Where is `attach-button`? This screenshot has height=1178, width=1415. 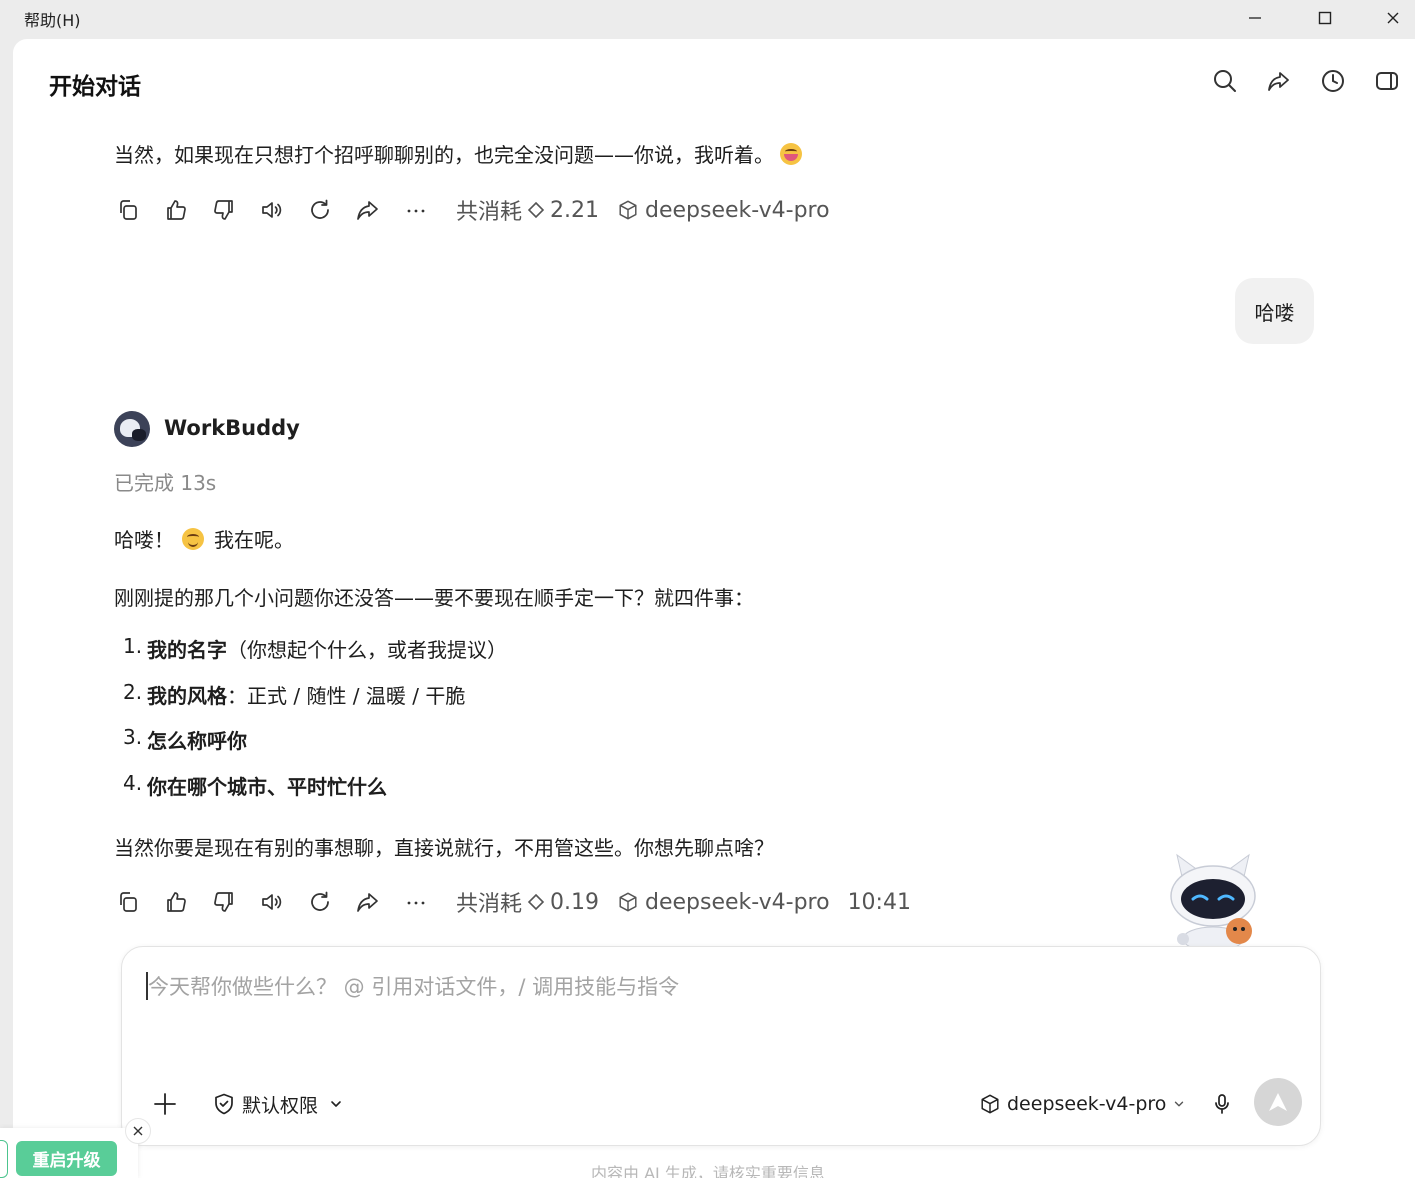
attach-button is located at coordinates (165, 1104).